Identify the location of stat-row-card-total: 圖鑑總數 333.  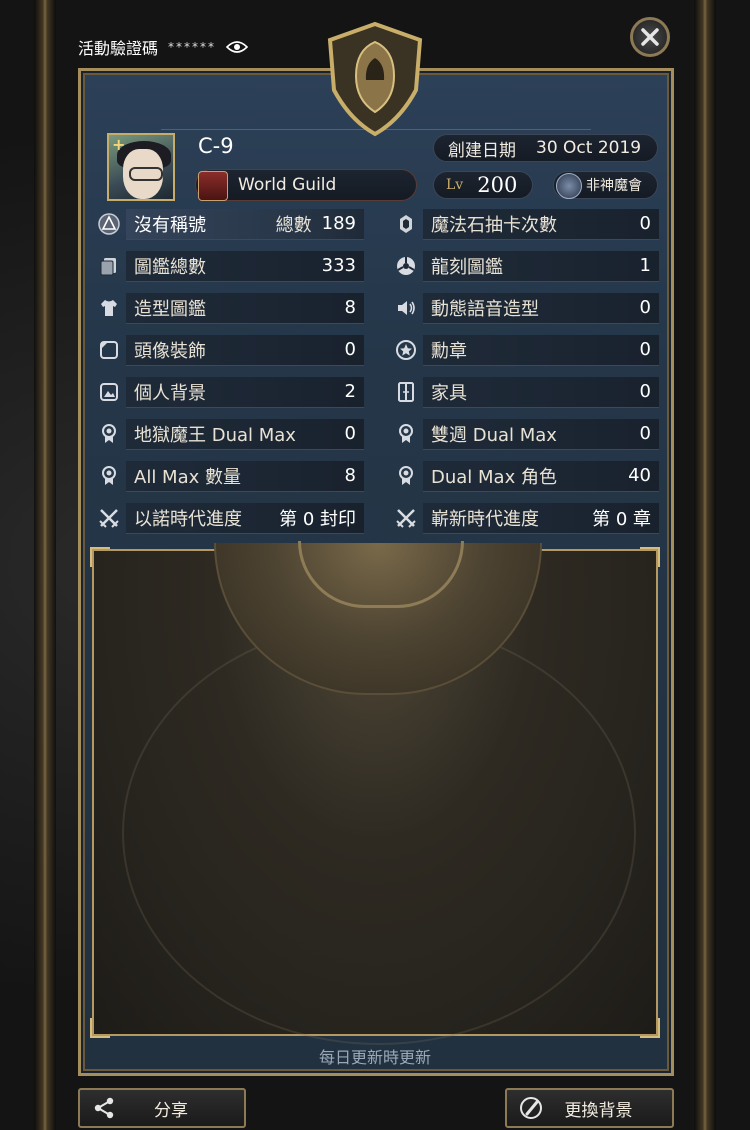
(228, 266).